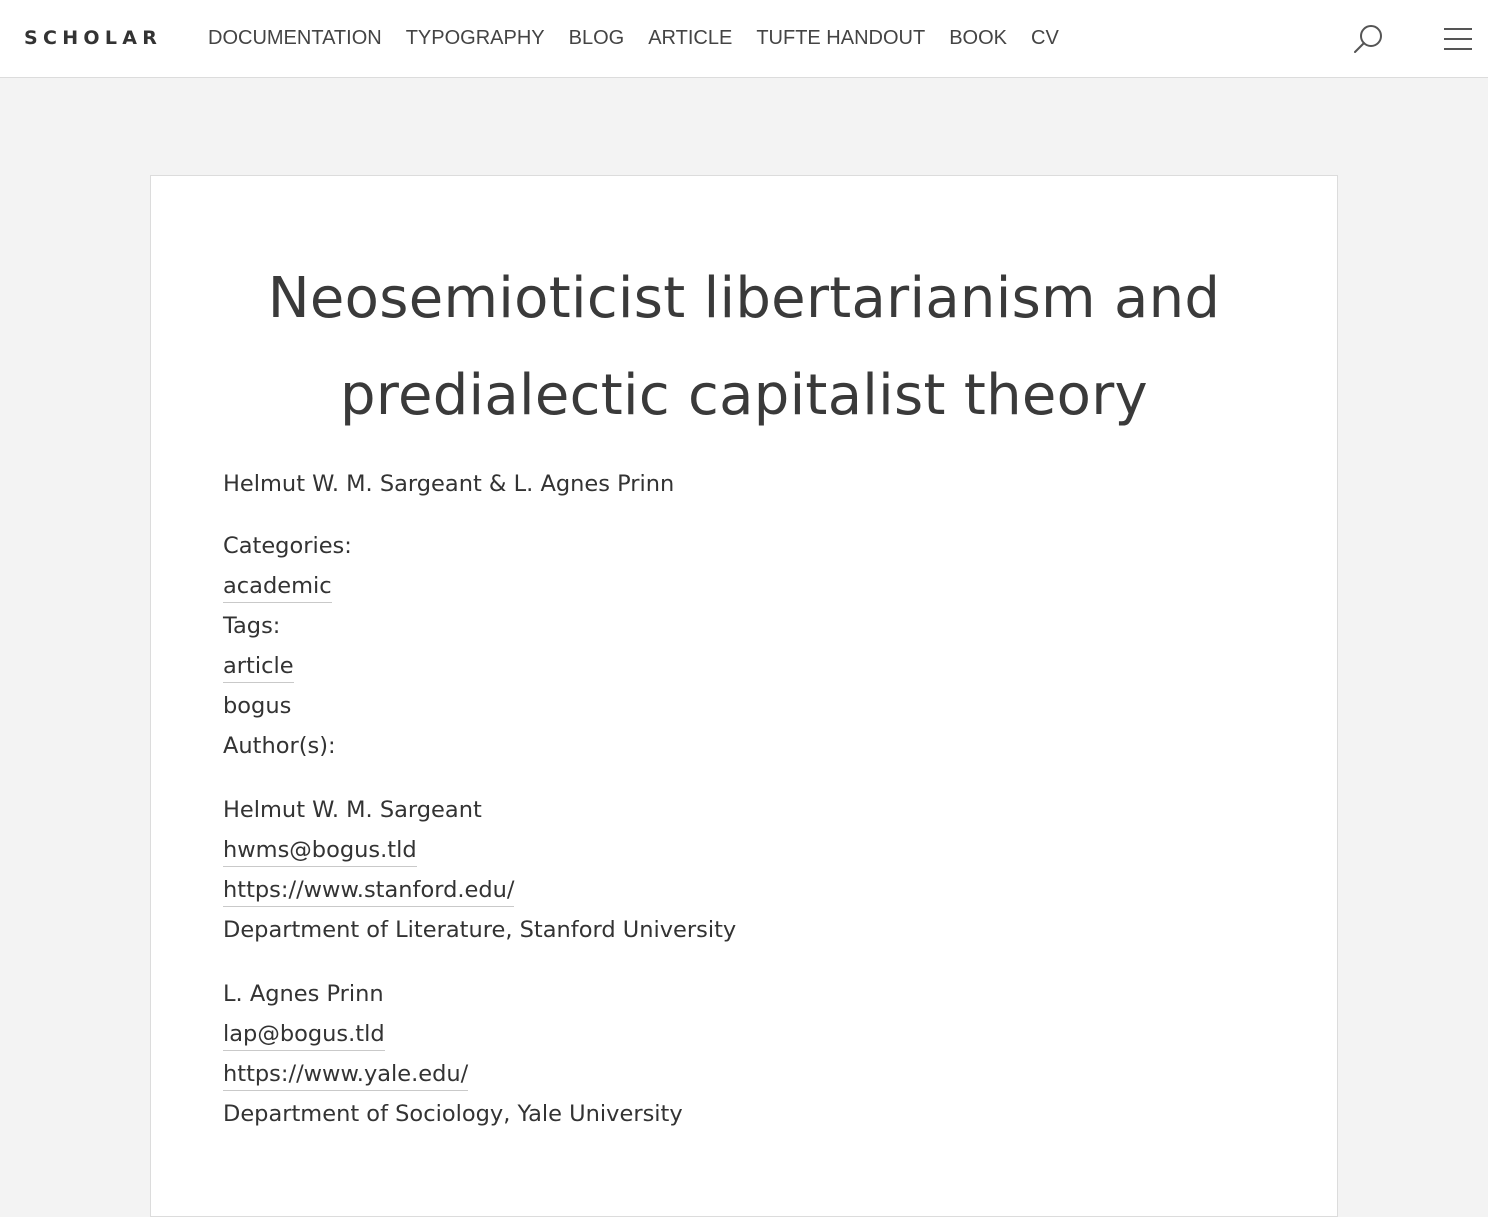 This screenshot has width=1488, height=1217. What do you see at coordinates (320, 852) in the screenshot?
I see `author-email-link: hwms@bogus.tld` at bounding box center [320, 852].